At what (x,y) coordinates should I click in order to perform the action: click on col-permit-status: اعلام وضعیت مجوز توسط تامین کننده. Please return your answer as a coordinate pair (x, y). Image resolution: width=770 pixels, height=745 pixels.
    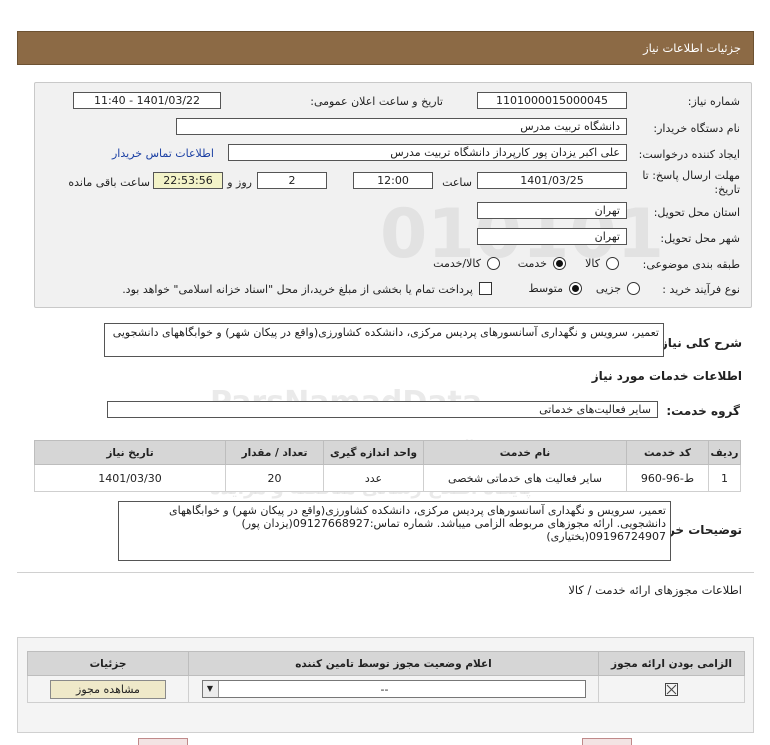
    Looking at the image, I should click on (393, 663).